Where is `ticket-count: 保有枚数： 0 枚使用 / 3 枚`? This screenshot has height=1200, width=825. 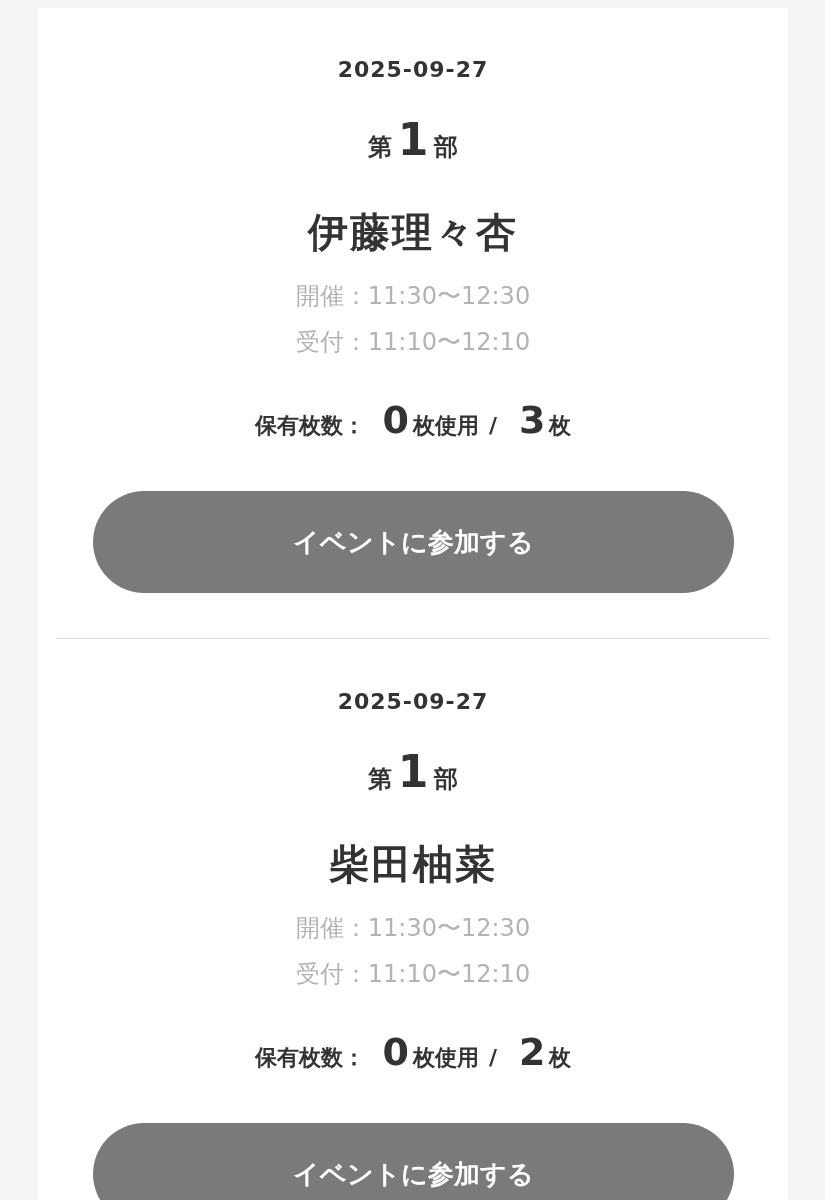 ticket-count: 保有枚数： 0 枚使用 / 3 枚 is located at coordinates (413, 420).